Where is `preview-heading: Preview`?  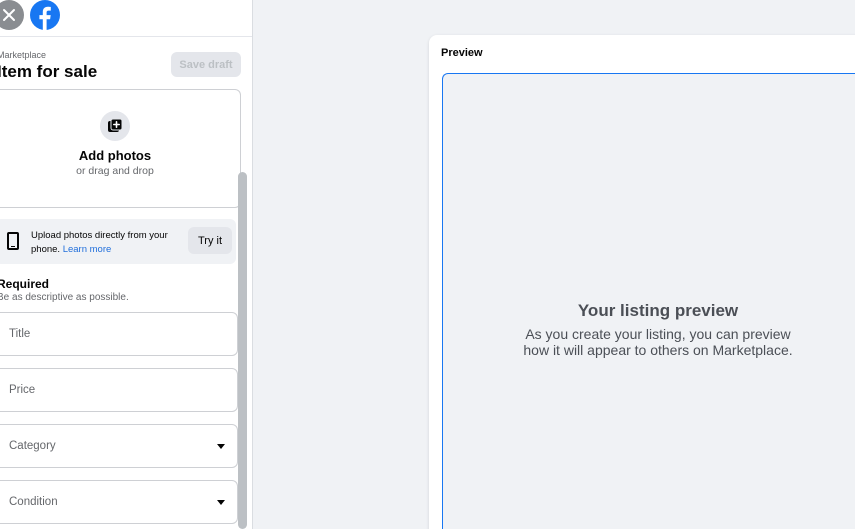 preview-heading: Preview is located at coordinates (462, 53).